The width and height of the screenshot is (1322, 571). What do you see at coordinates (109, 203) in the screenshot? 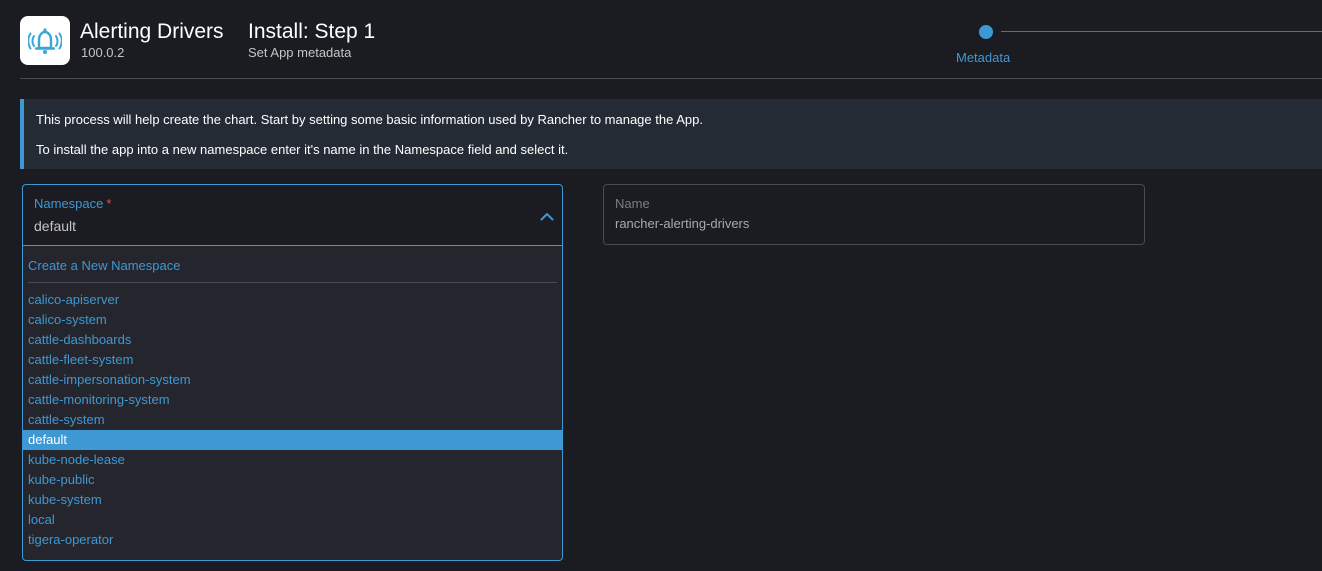
I see `required-marker: *` at bounding box center [109, 203].